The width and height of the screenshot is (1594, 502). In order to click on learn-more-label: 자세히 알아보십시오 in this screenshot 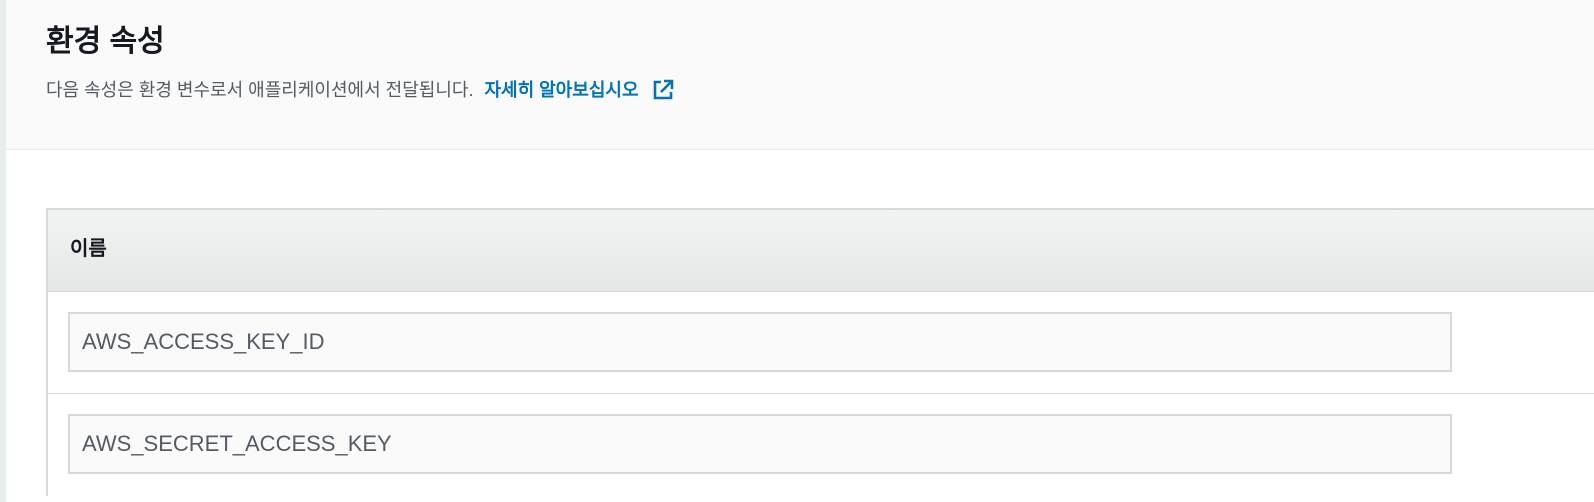, I will do `click(561, 90)`.